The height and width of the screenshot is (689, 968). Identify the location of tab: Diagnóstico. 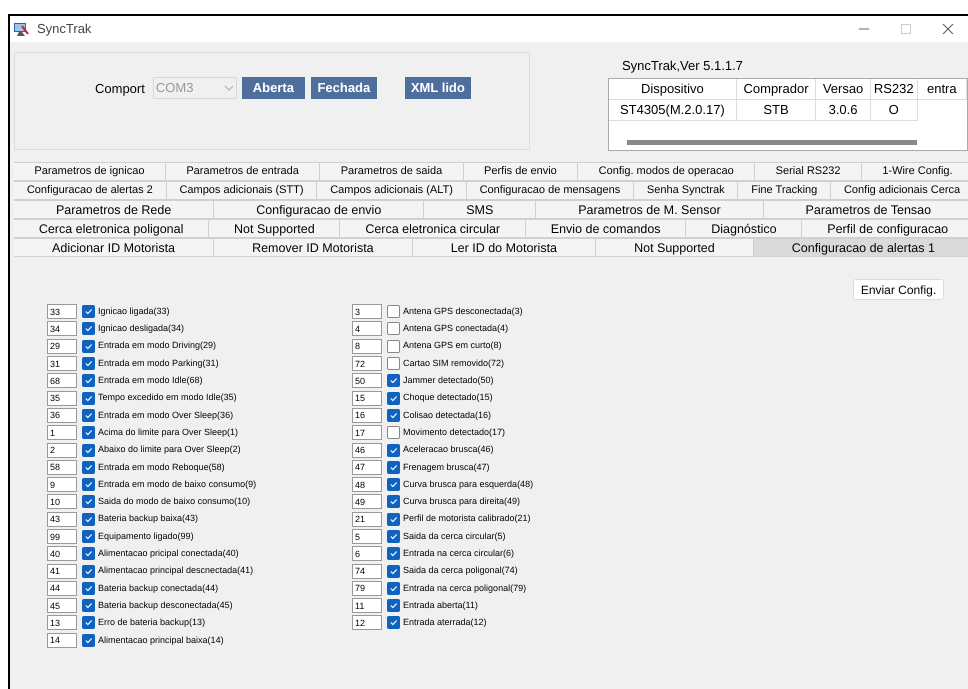
(743, 228).